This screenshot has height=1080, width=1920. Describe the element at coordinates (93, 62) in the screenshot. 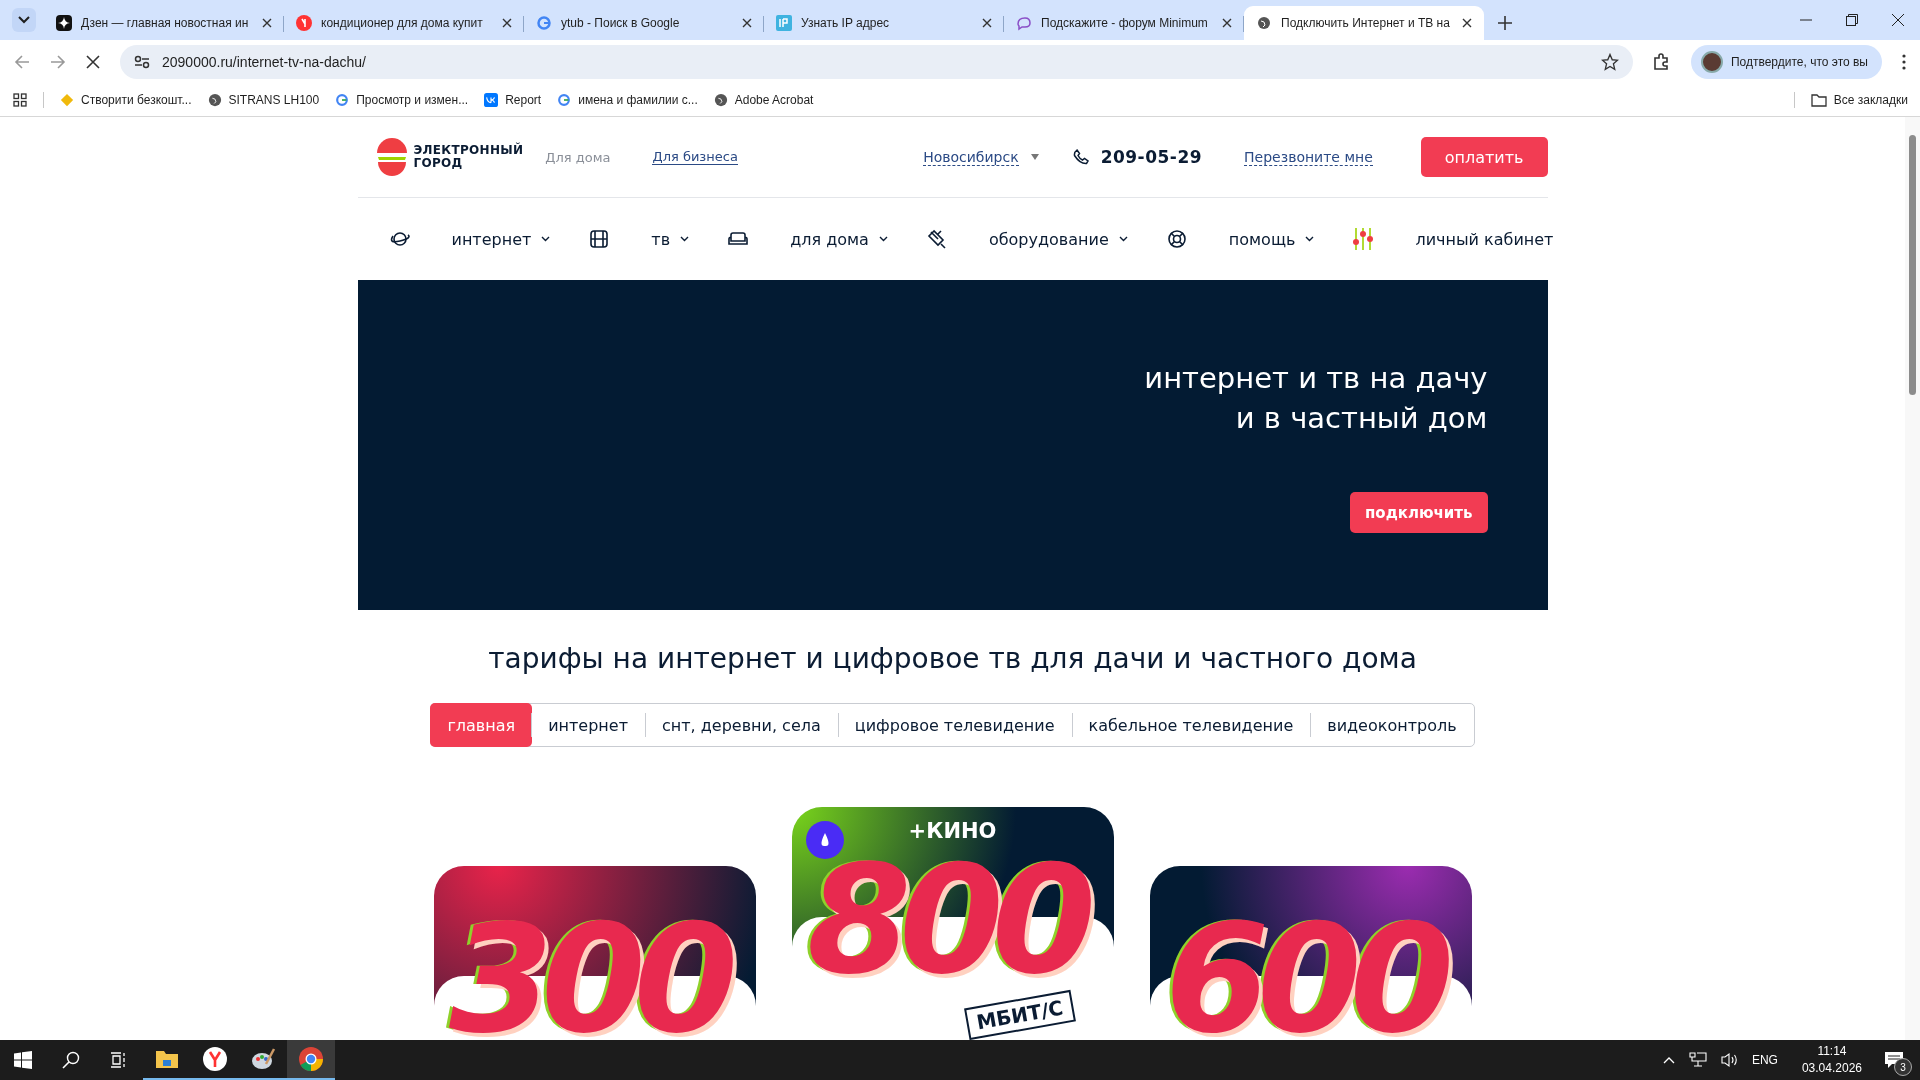

I see `stop-icon` at that location.